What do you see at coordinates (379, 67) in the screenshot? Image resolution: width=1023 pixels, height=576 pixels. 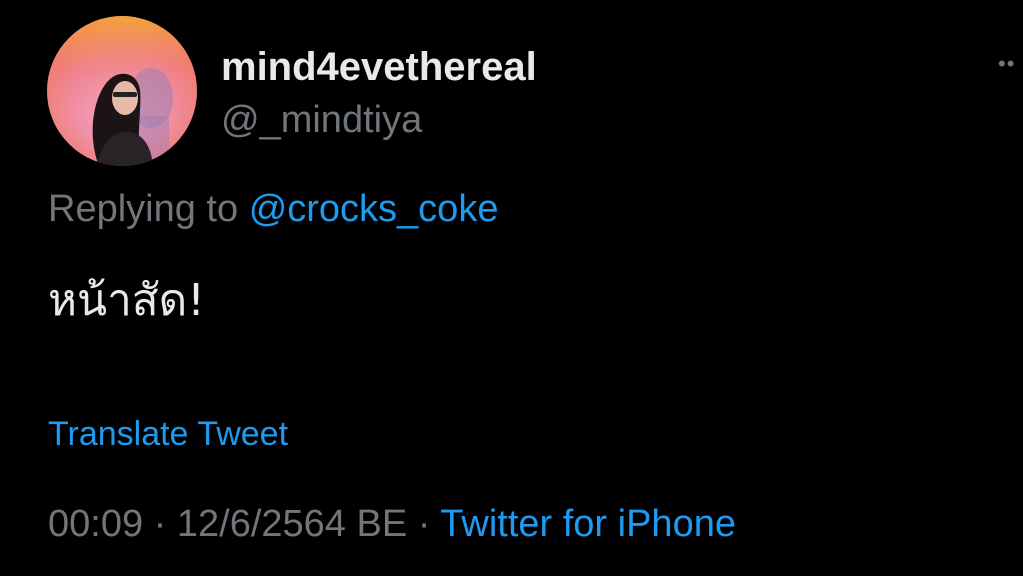 I see `display-name: mind4evethereal` at bounding box center [379, 67].